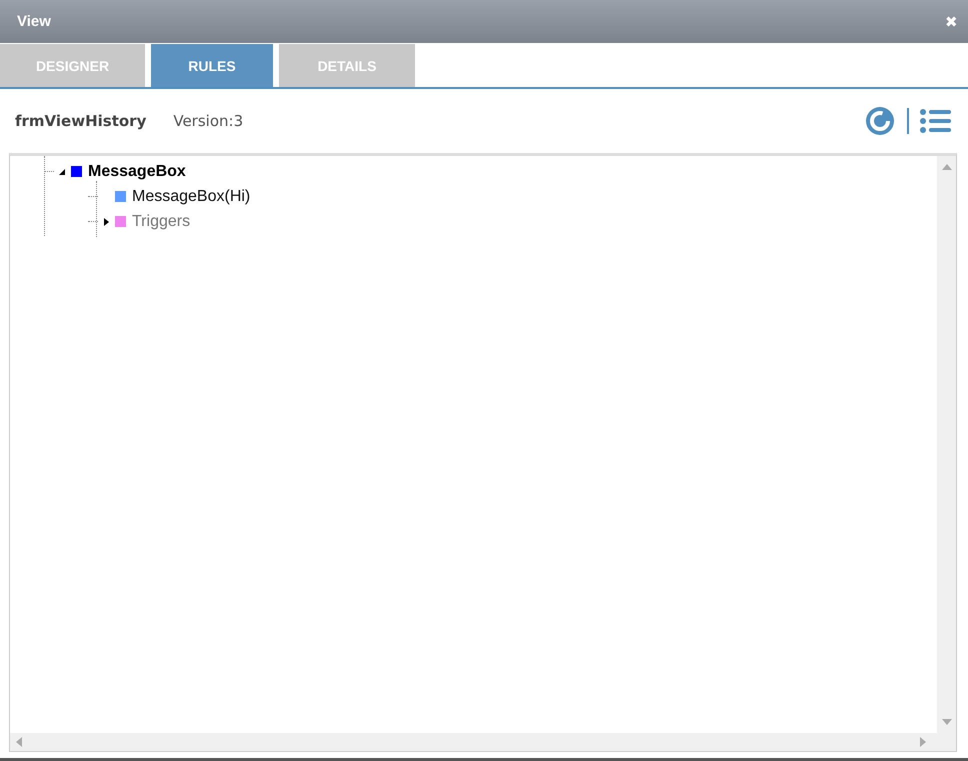 The image size is (968, 761). Describe the element at coordinates (208, 121) in the screenshot. I see `version-label: Version:3` at that location.